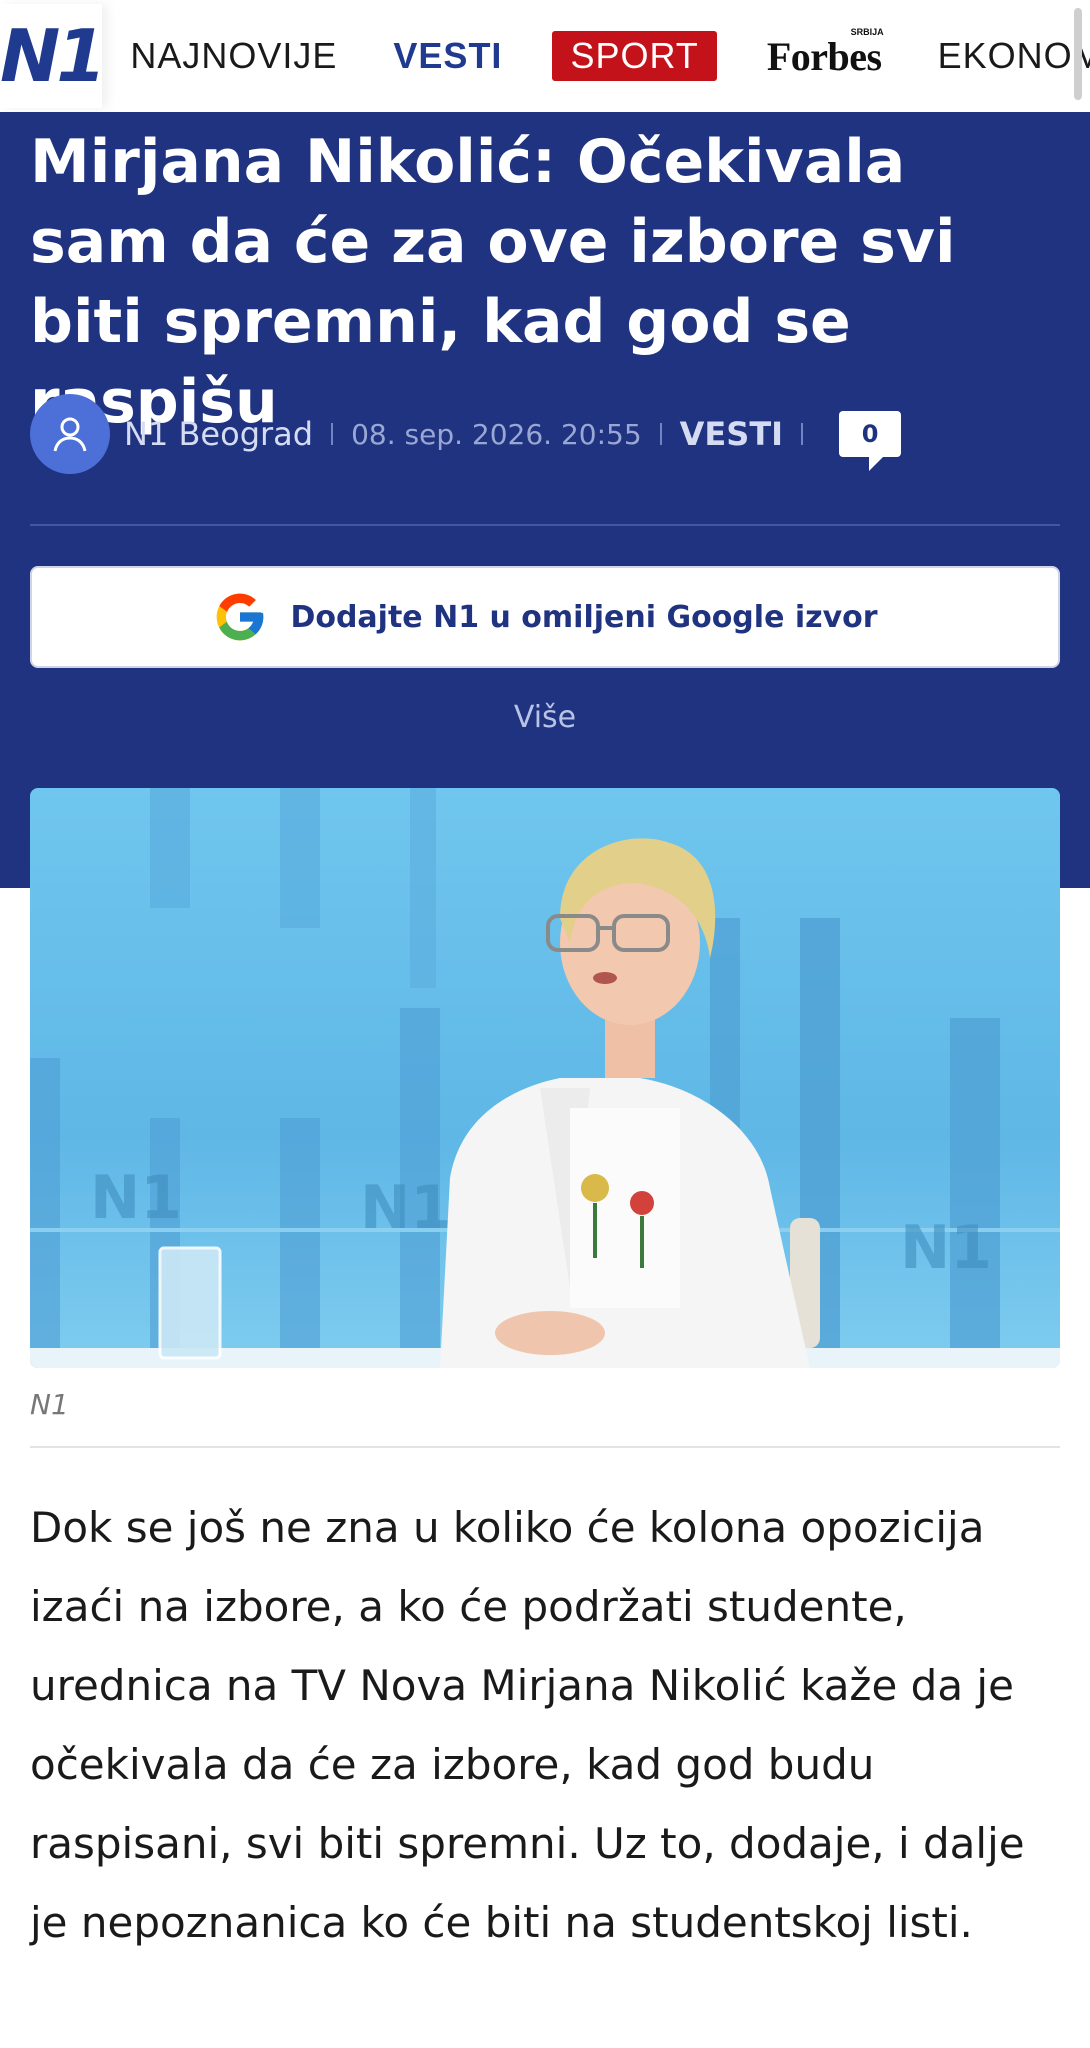 The image size is (1090, 2048). I want to click on article-meta: N1 Beograd 08. sep. 2026. 20:55 VESTI 0, so click(466, 434).